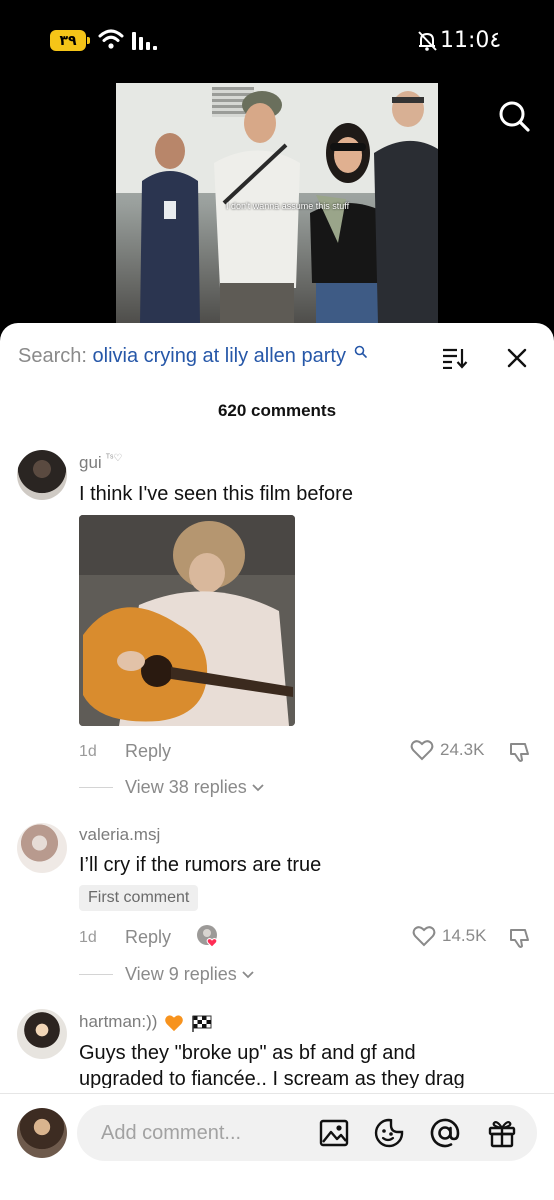 This screenshot has width=554, height=1200. Describe the element at coordinates (90, 462) in the screenshot. I see `username-text: gui` at that location.